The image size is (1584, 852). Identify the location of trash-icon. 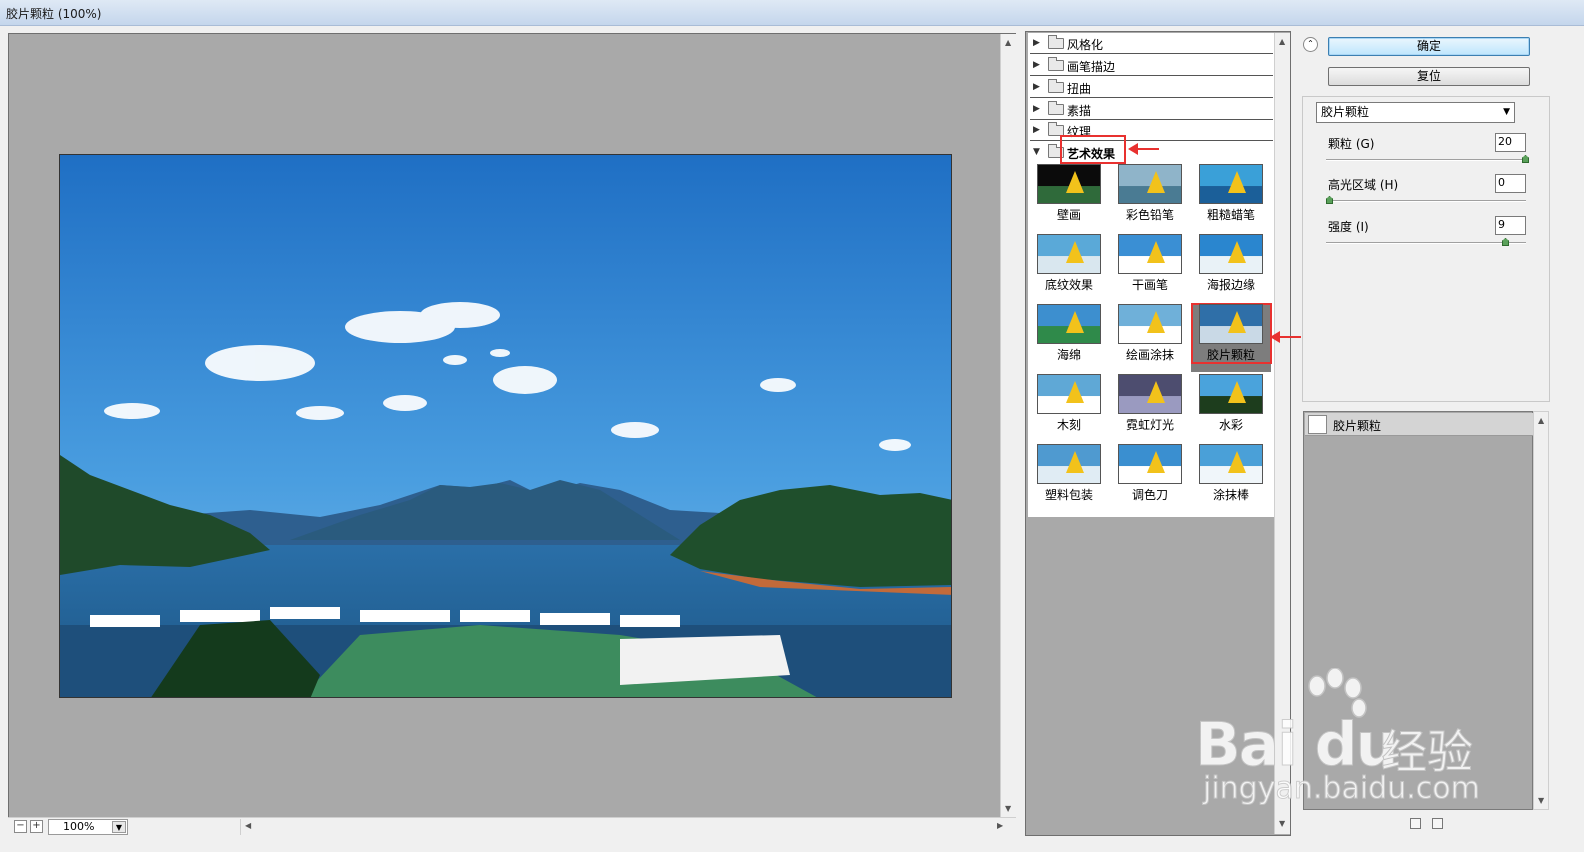
(1437, 823).